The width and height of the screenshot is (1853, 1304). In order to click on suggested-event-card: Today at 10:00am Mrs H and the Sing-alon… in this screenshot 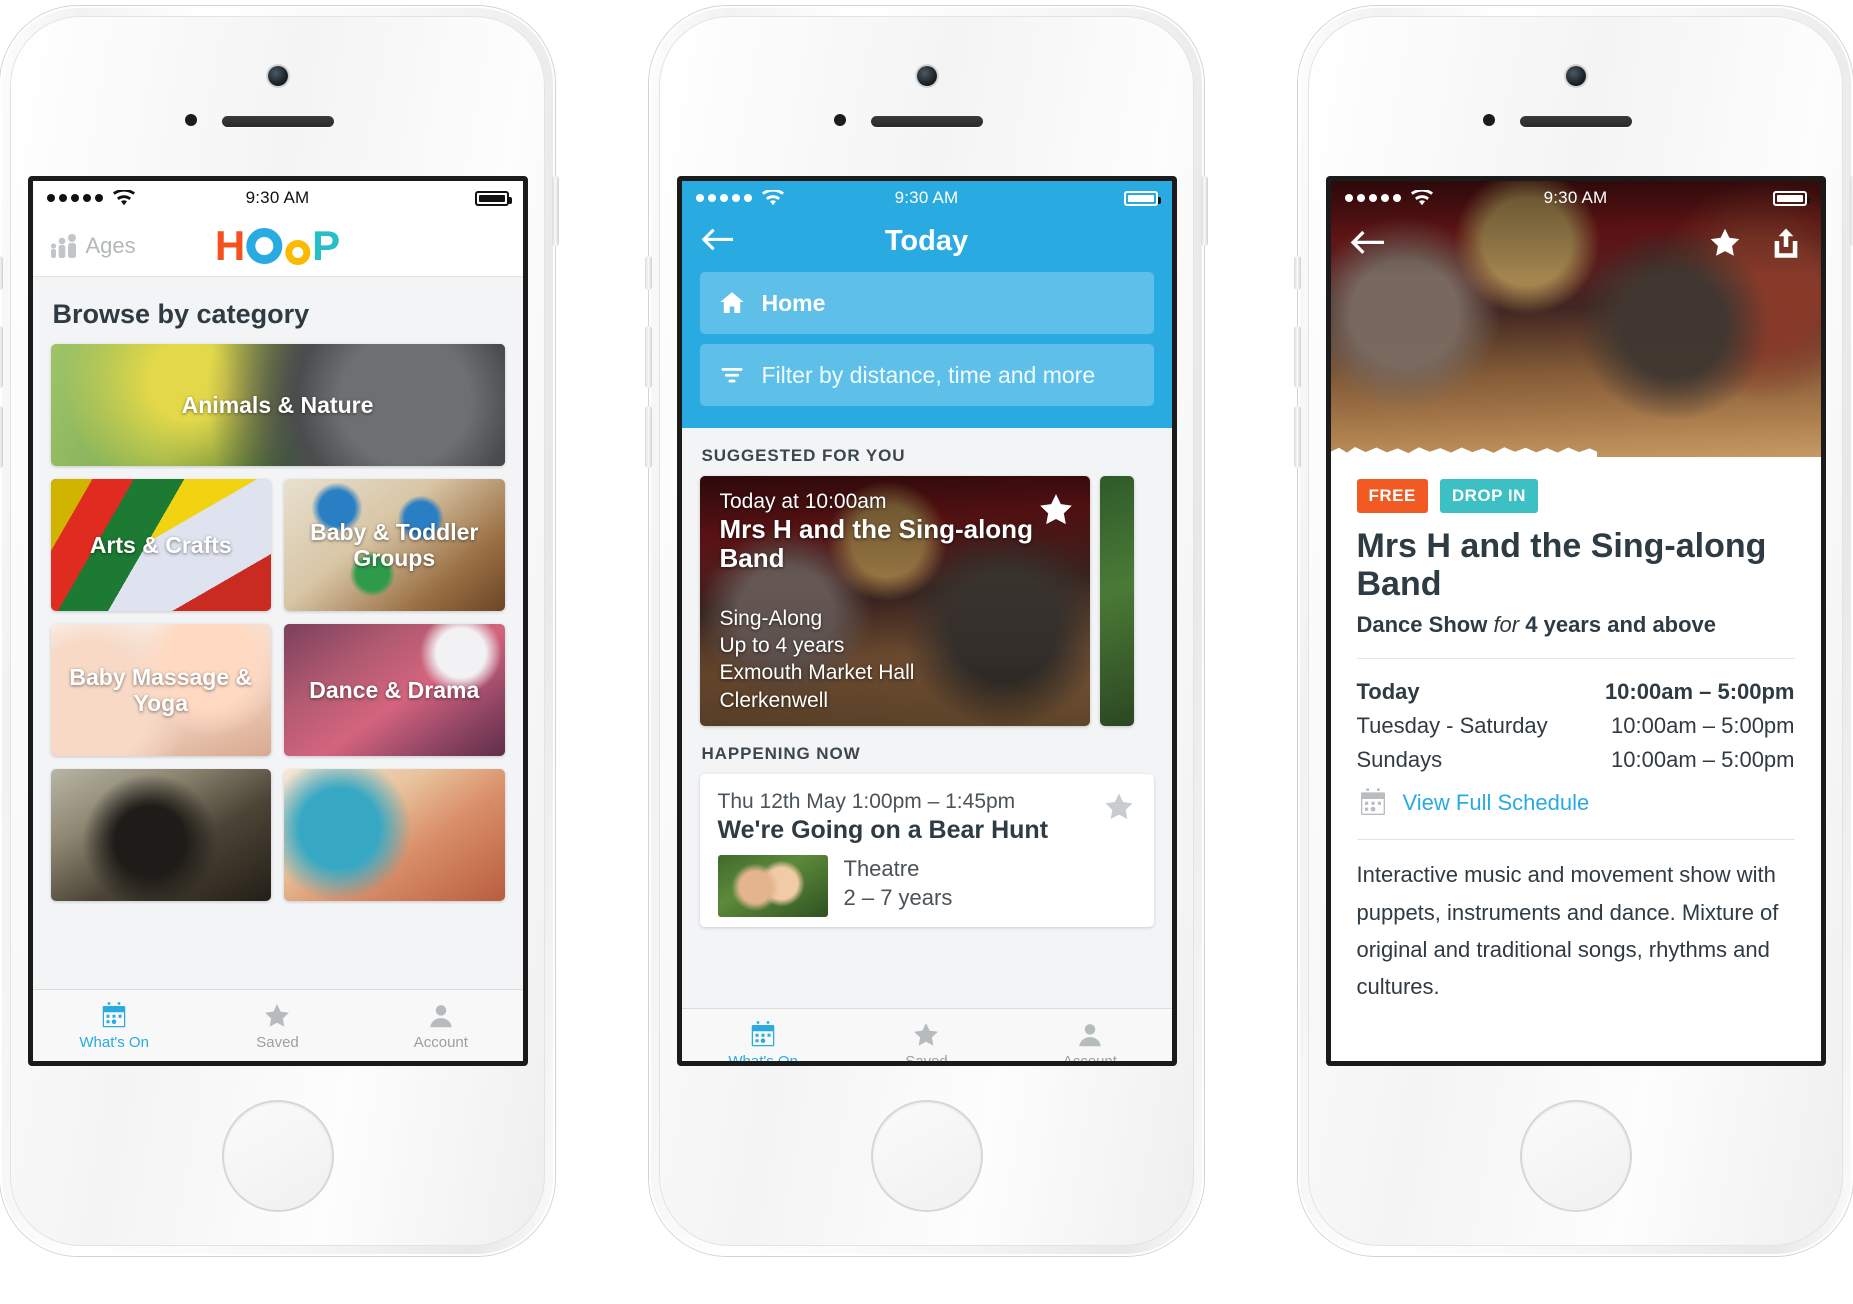, I will do `click(894, 601)`.